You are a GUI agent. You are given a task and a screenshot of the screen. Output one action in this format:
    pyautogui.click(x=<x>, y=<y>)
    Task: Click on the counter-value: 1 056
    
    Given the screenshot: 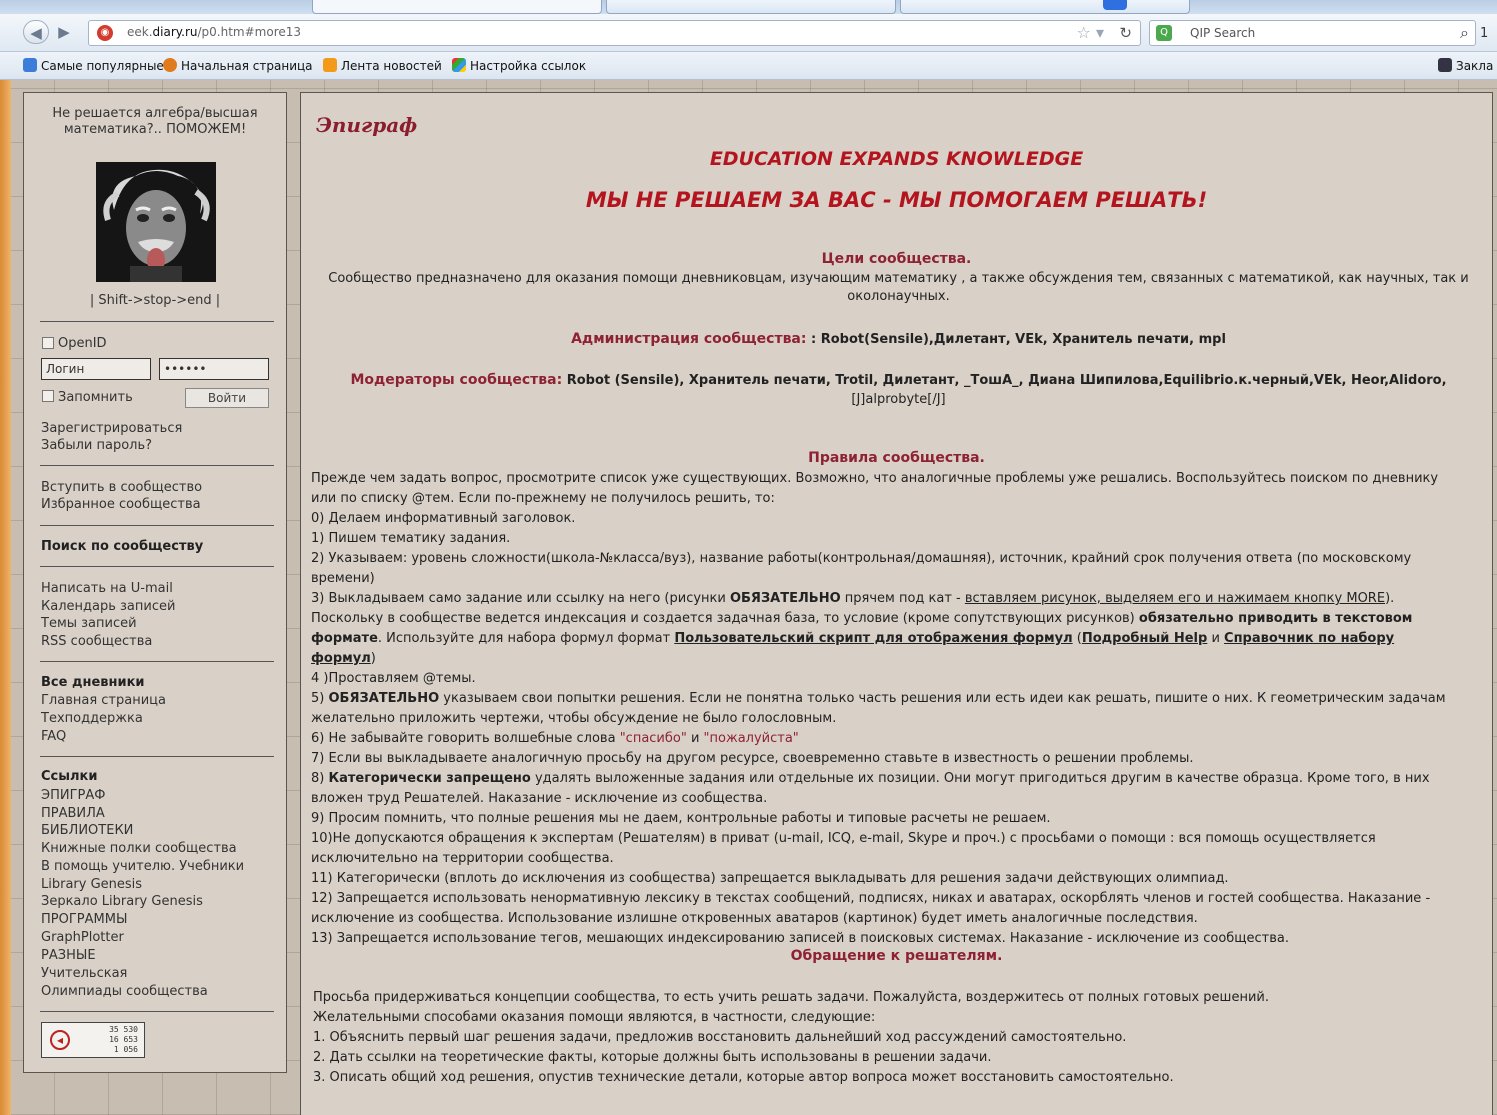 What is the action you would take?
    pyautogui.click(x=125, y=1049)
    